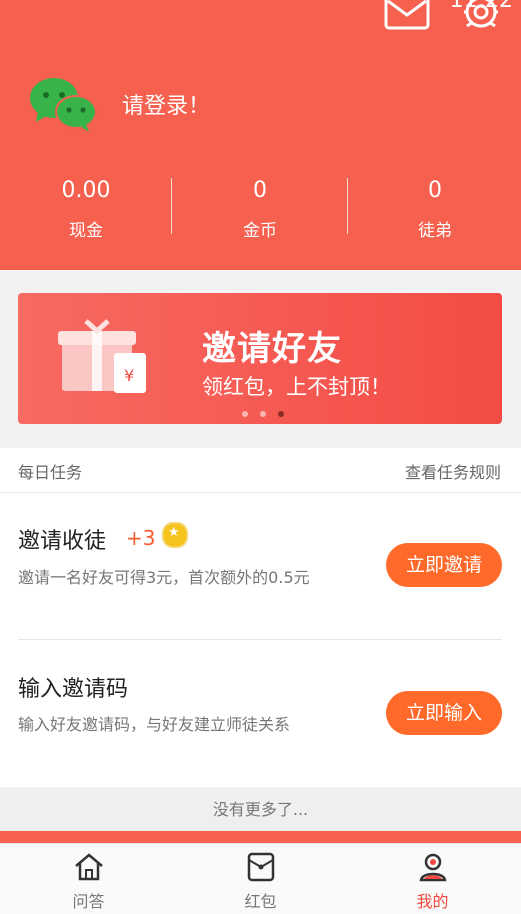 The width and height of the screenshot is (521, 914). What do you see at coordinates (86, 208) in the screenshot?
I see `stat-cash: 0.00 现金` at bounding box center [86, 208].